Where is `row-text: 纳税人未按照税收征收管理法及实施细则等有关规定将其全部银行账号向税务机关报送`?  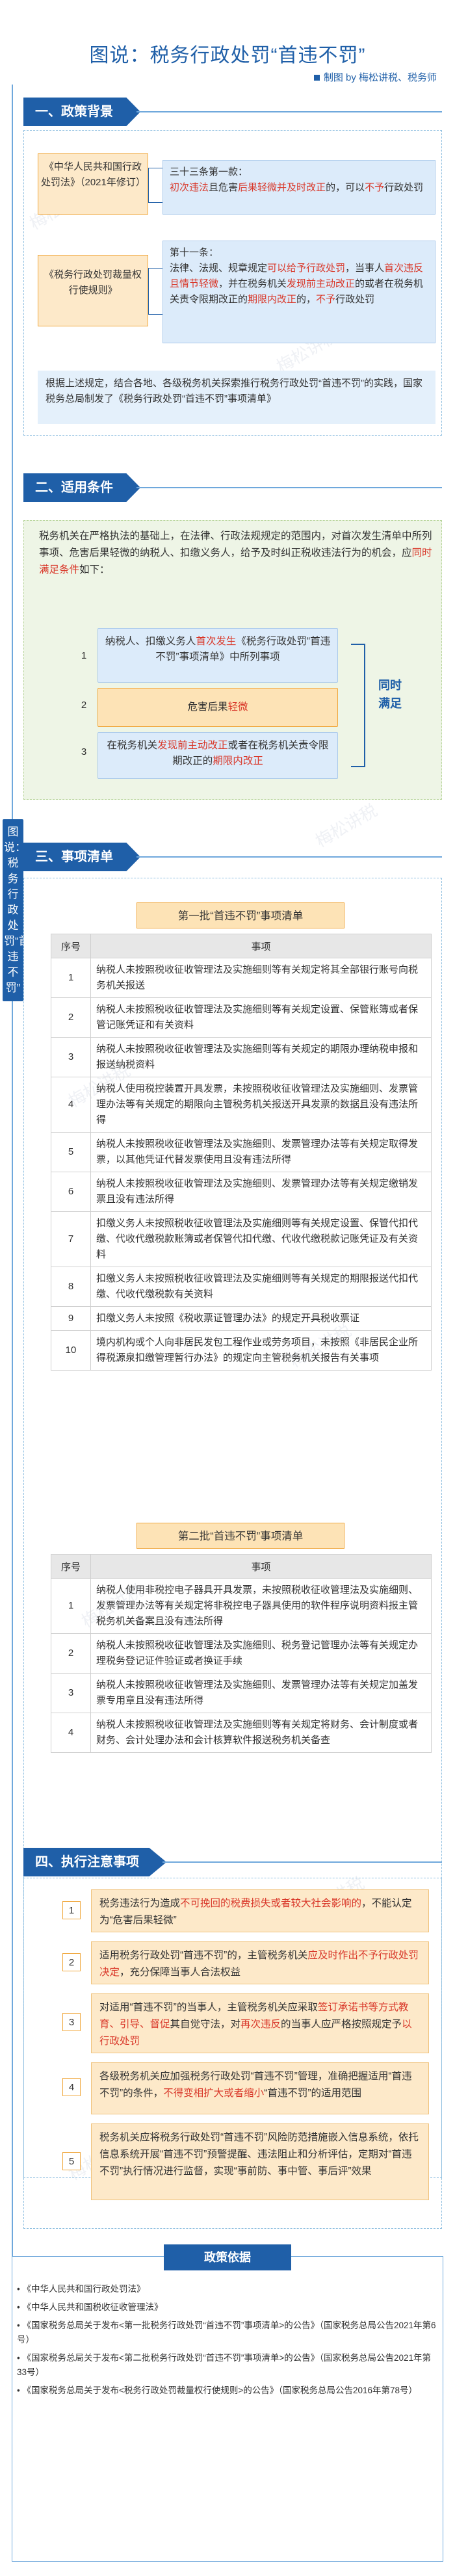 row-text: 纳税人未按照税收征收管理法及实施细则等有关规定将其全部银行账号向税务机关报送 is located at coordinates (261, 978).